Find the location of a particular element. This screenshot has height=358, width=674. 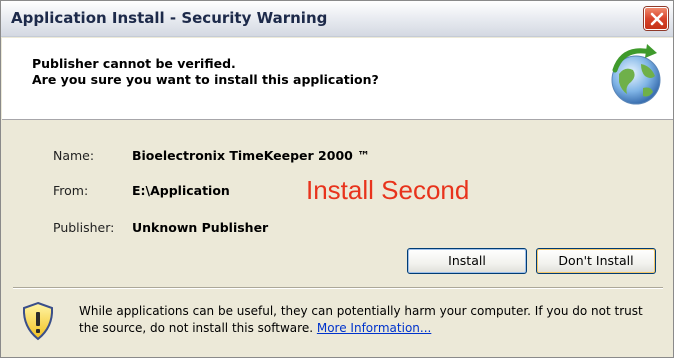

publisher-value: Unknown Publisher is located at coordinates (200, 227).